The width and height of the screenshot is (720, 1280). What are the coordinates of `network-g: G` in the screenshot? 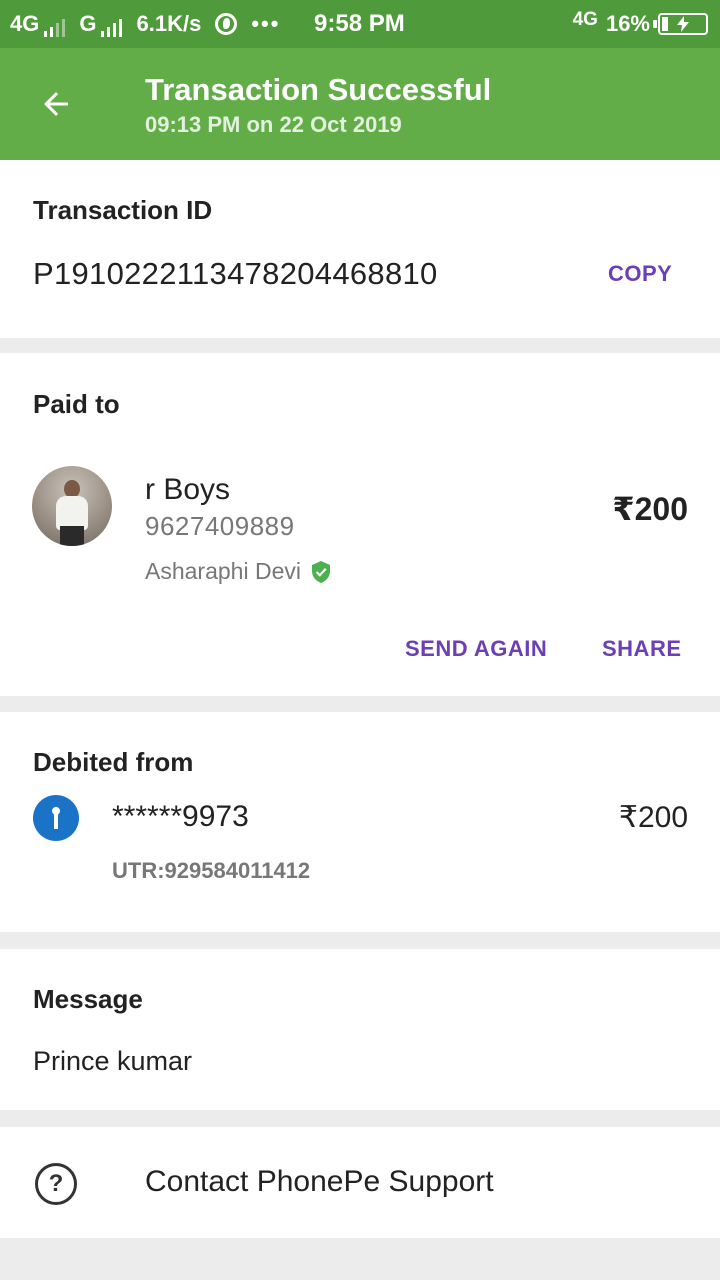 It's located at (101, 24).